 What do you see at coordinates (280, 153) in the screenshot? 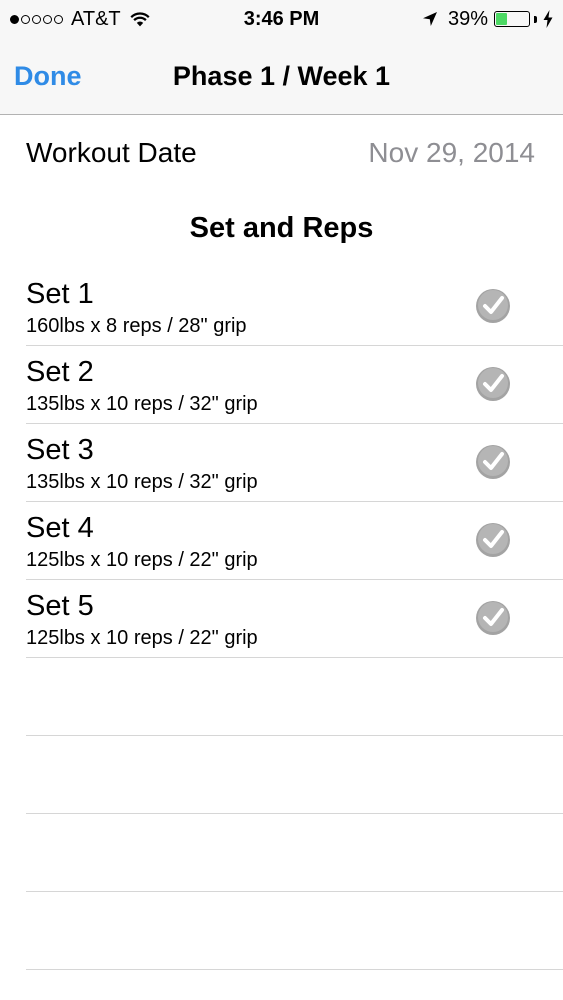
I see `workout-date-row: Workout Date Nov 29, 2014` at bounding box center [280, 153].